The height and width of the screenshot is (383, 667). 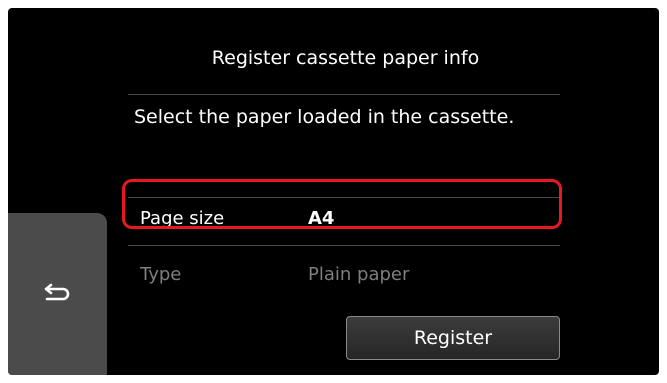 What do you see at coordinates (182, 218) in the screenshot?
I see `page-size-label: Page size` at bounding box center [182, 218].